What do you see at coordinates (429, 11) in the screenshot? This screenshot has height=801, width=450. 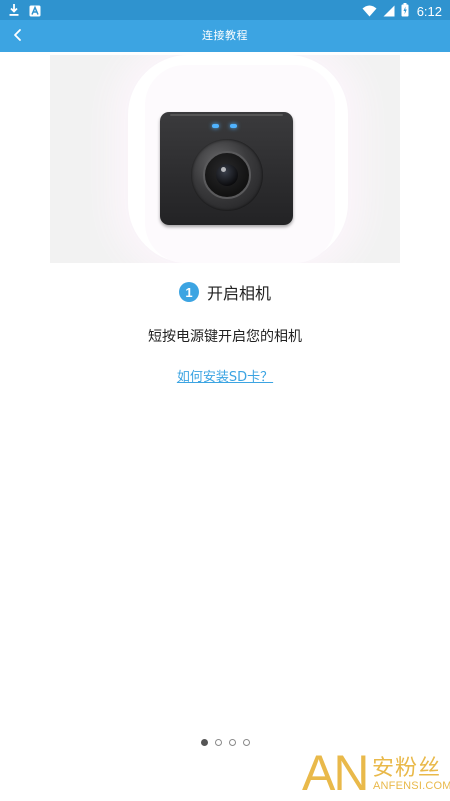 I see `status-time: 6:12` at bounding box center [429, 11].